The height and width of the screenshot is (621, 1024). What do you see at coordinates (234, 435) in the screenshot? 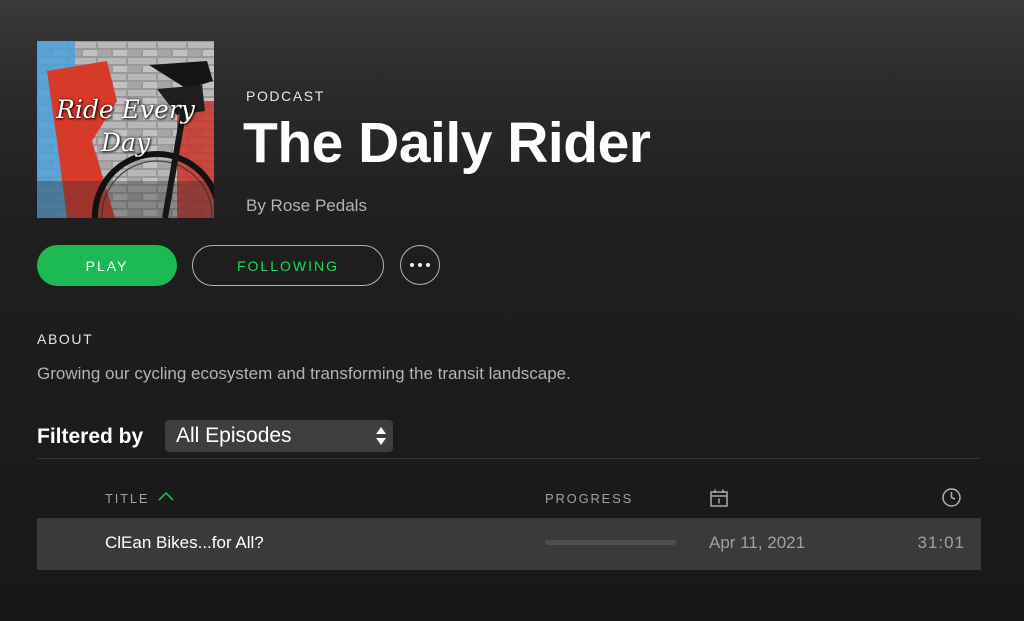
I see `filter-selected-value: All Episodes` at bounding box center [234, 435].